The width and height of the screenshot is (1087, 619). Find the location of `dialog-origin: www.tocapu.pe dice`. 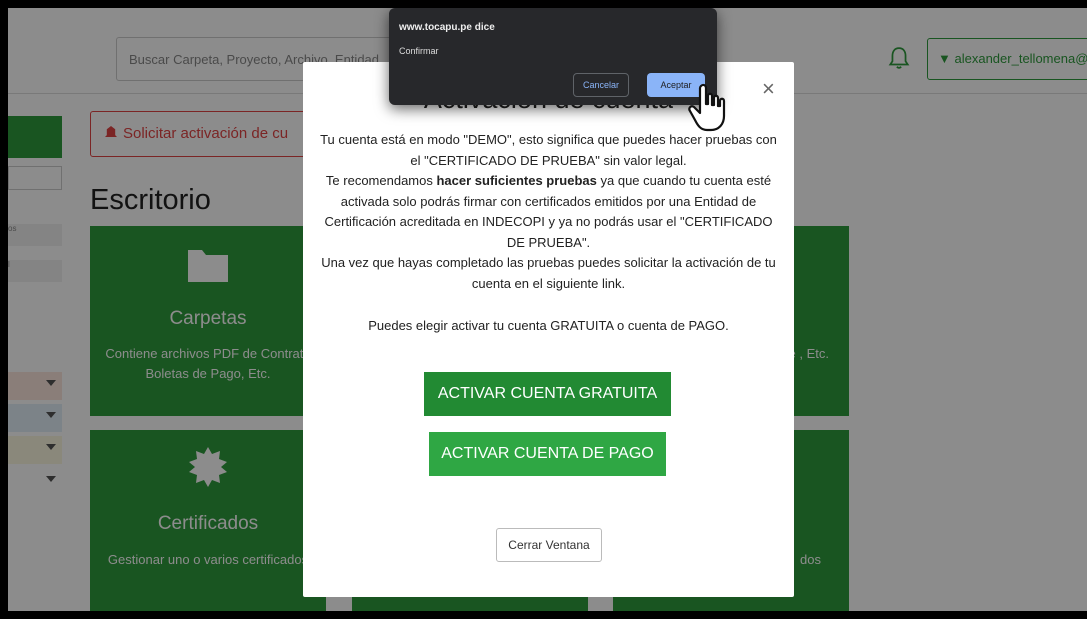

dialog-origin: www.tocapu.pe dice is located at coordinates (447, 27).